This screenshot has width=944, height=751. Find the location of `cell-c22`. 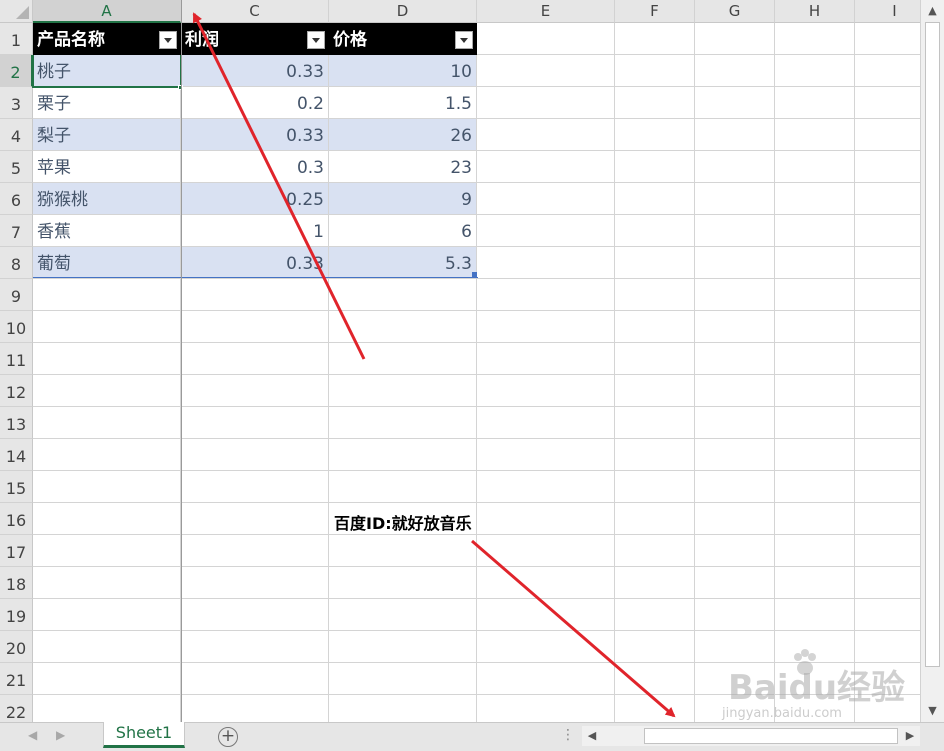

cell-c22 is located at coordinates (255, 708).